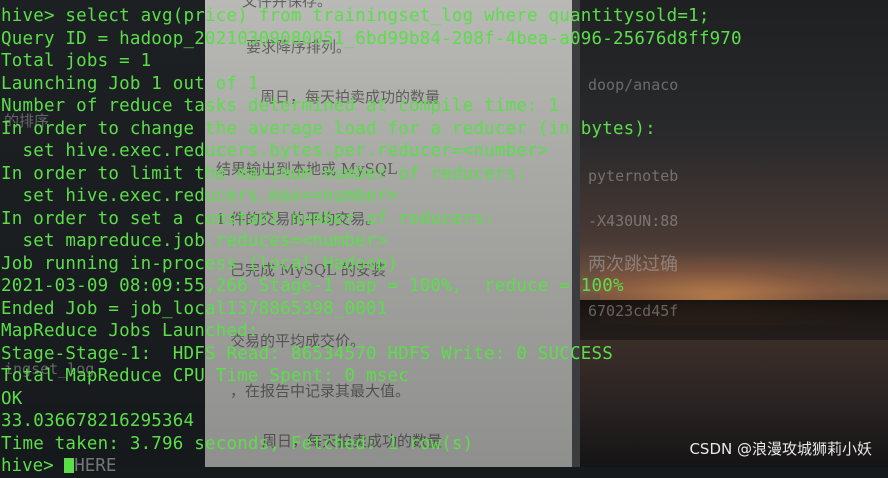 The image size is (888, 478). Describe the element at coordinates (130, 83) in the screenshot. I see `terminal-line: Launching Job 1 out of 1` at that location.